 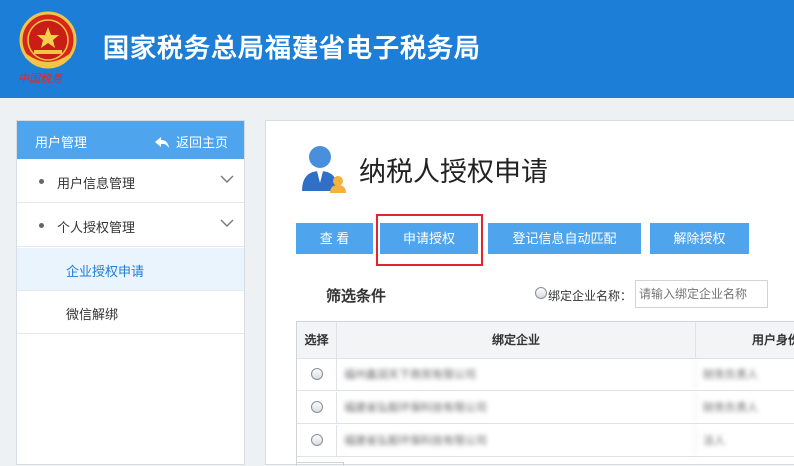 I want to click on emblem-signature: 中国税务, so click(x=40, y=78).